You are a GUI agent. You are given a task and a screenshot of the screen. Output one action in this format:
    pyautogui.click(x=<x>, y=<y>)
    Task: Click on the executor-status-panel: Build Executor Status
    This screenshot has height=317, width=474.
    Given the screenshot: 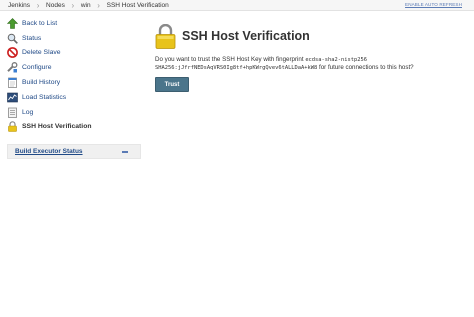 What is the action you would take?
    pyautogui.click(x=74, y=151)
    